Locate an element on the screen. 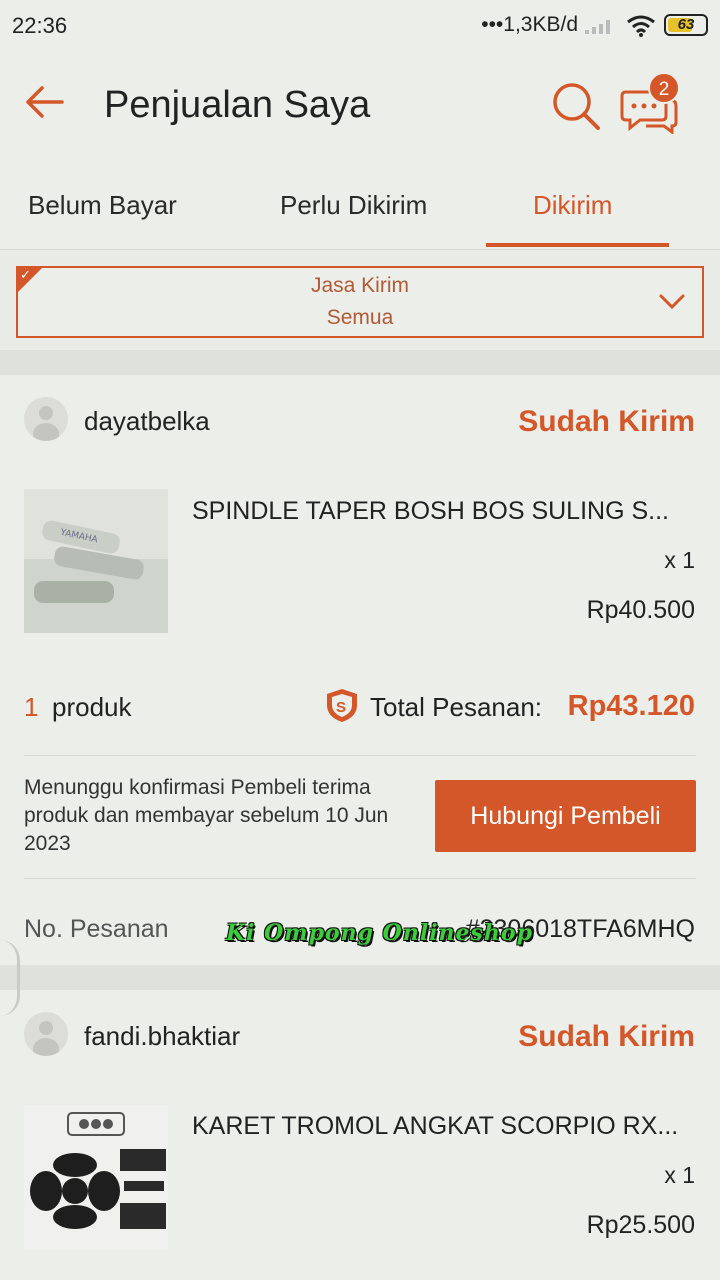 The height and width of the screenshot is (1280, 720). shield-icon: S is located at coordinates (342, 705).